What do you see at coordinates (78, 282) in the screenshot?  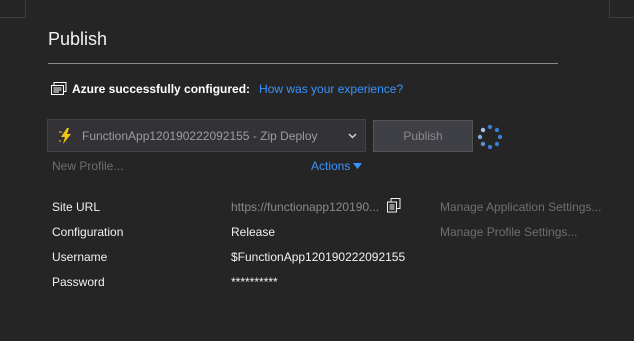 I see `password-label: Password` at bounding box center [78, 282].